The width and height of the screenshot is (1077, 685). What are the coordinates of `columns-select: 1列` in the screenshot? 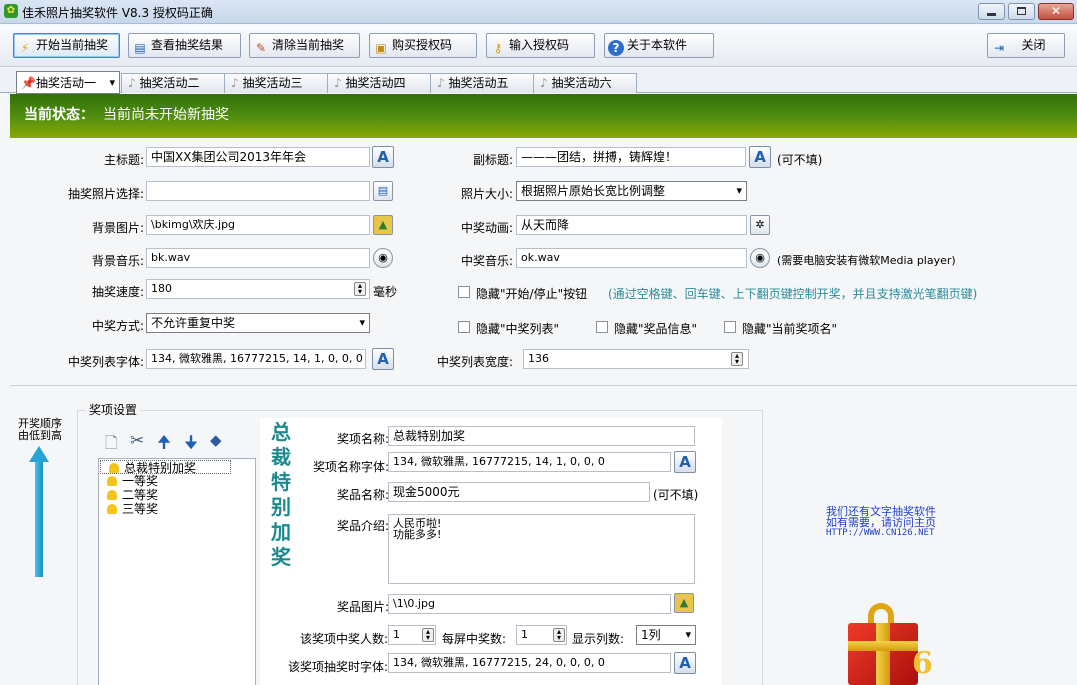 It's located at (666, 635).